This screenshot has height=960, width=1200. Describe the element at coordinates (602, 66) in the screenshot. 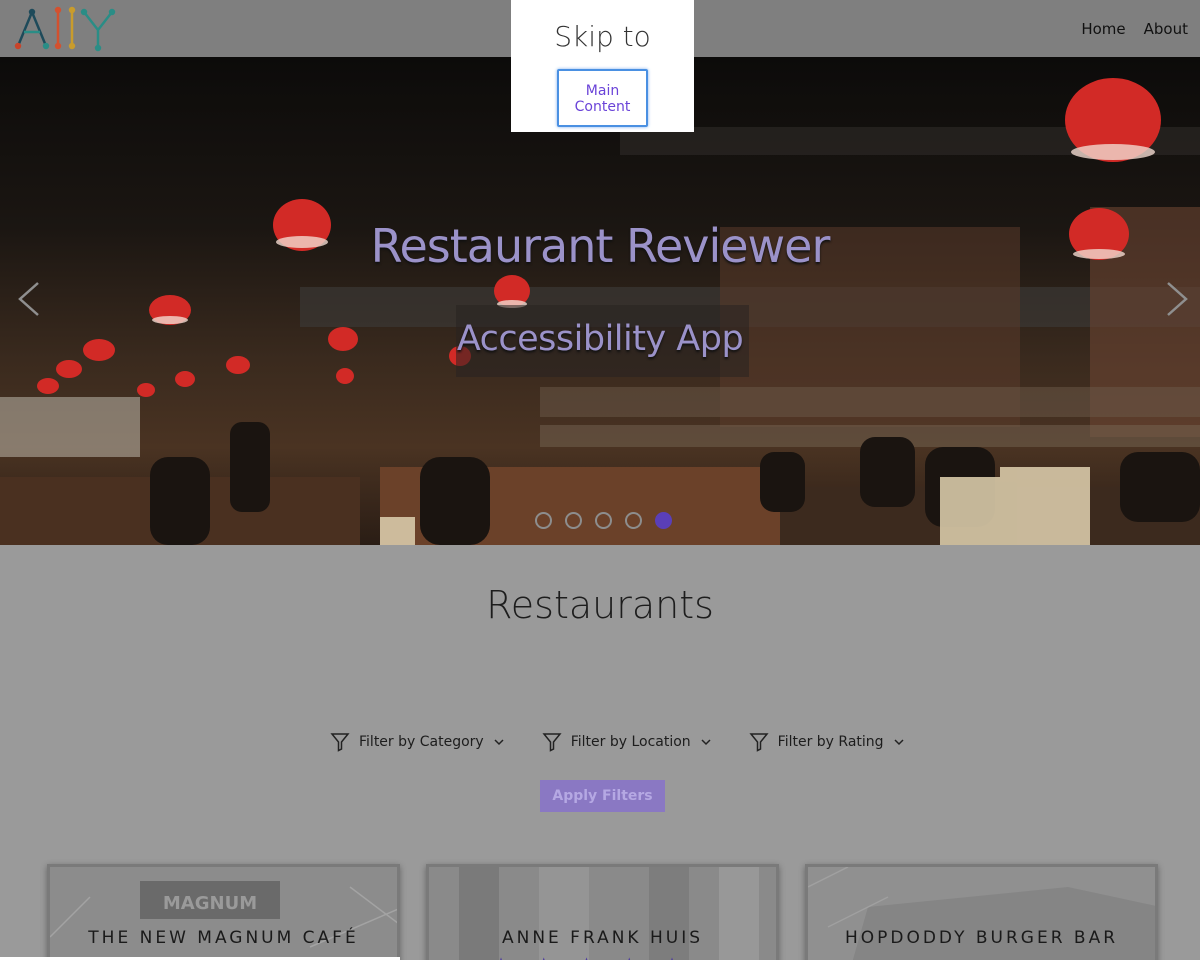

I see `skip-to-dialog: Skip to Main Content` at that location.